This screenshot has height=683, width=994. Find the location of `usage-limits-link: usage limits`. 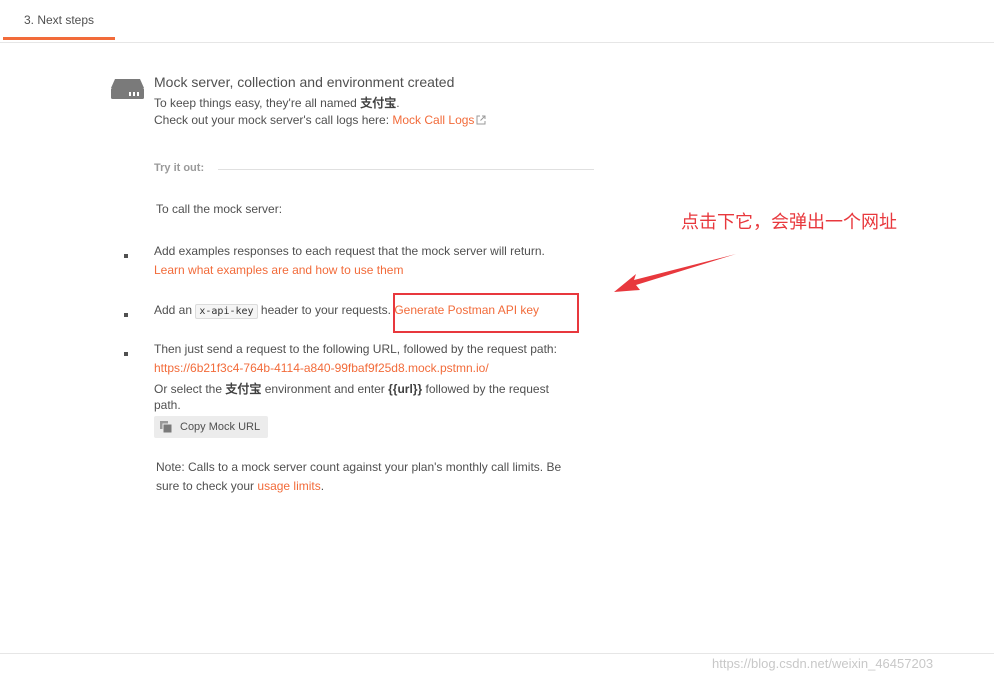

usage-limits-link: usage limits is located at coordinates (288, 486).